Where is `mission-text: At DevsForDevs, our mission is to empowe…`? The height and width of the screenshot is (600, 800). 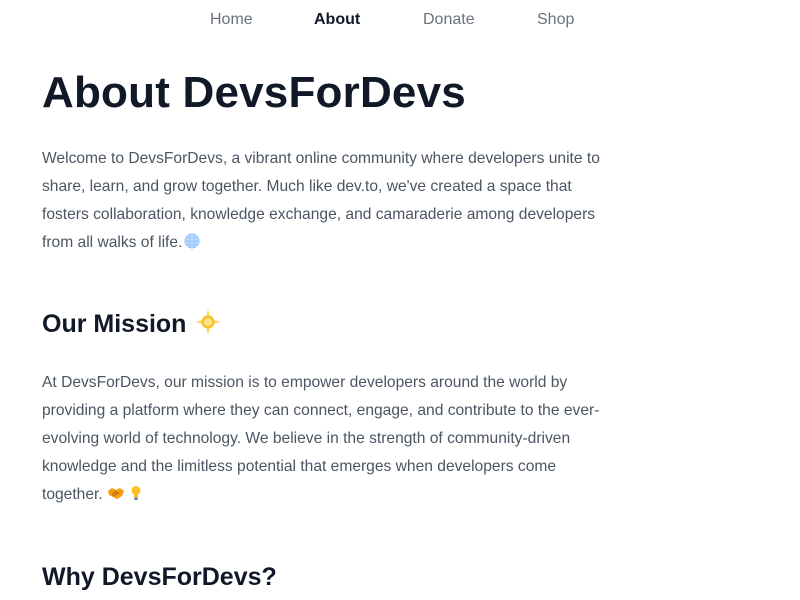
mission-text: At DevsForDevs, our mission is to empowe… is located at coordinates (321, 438).